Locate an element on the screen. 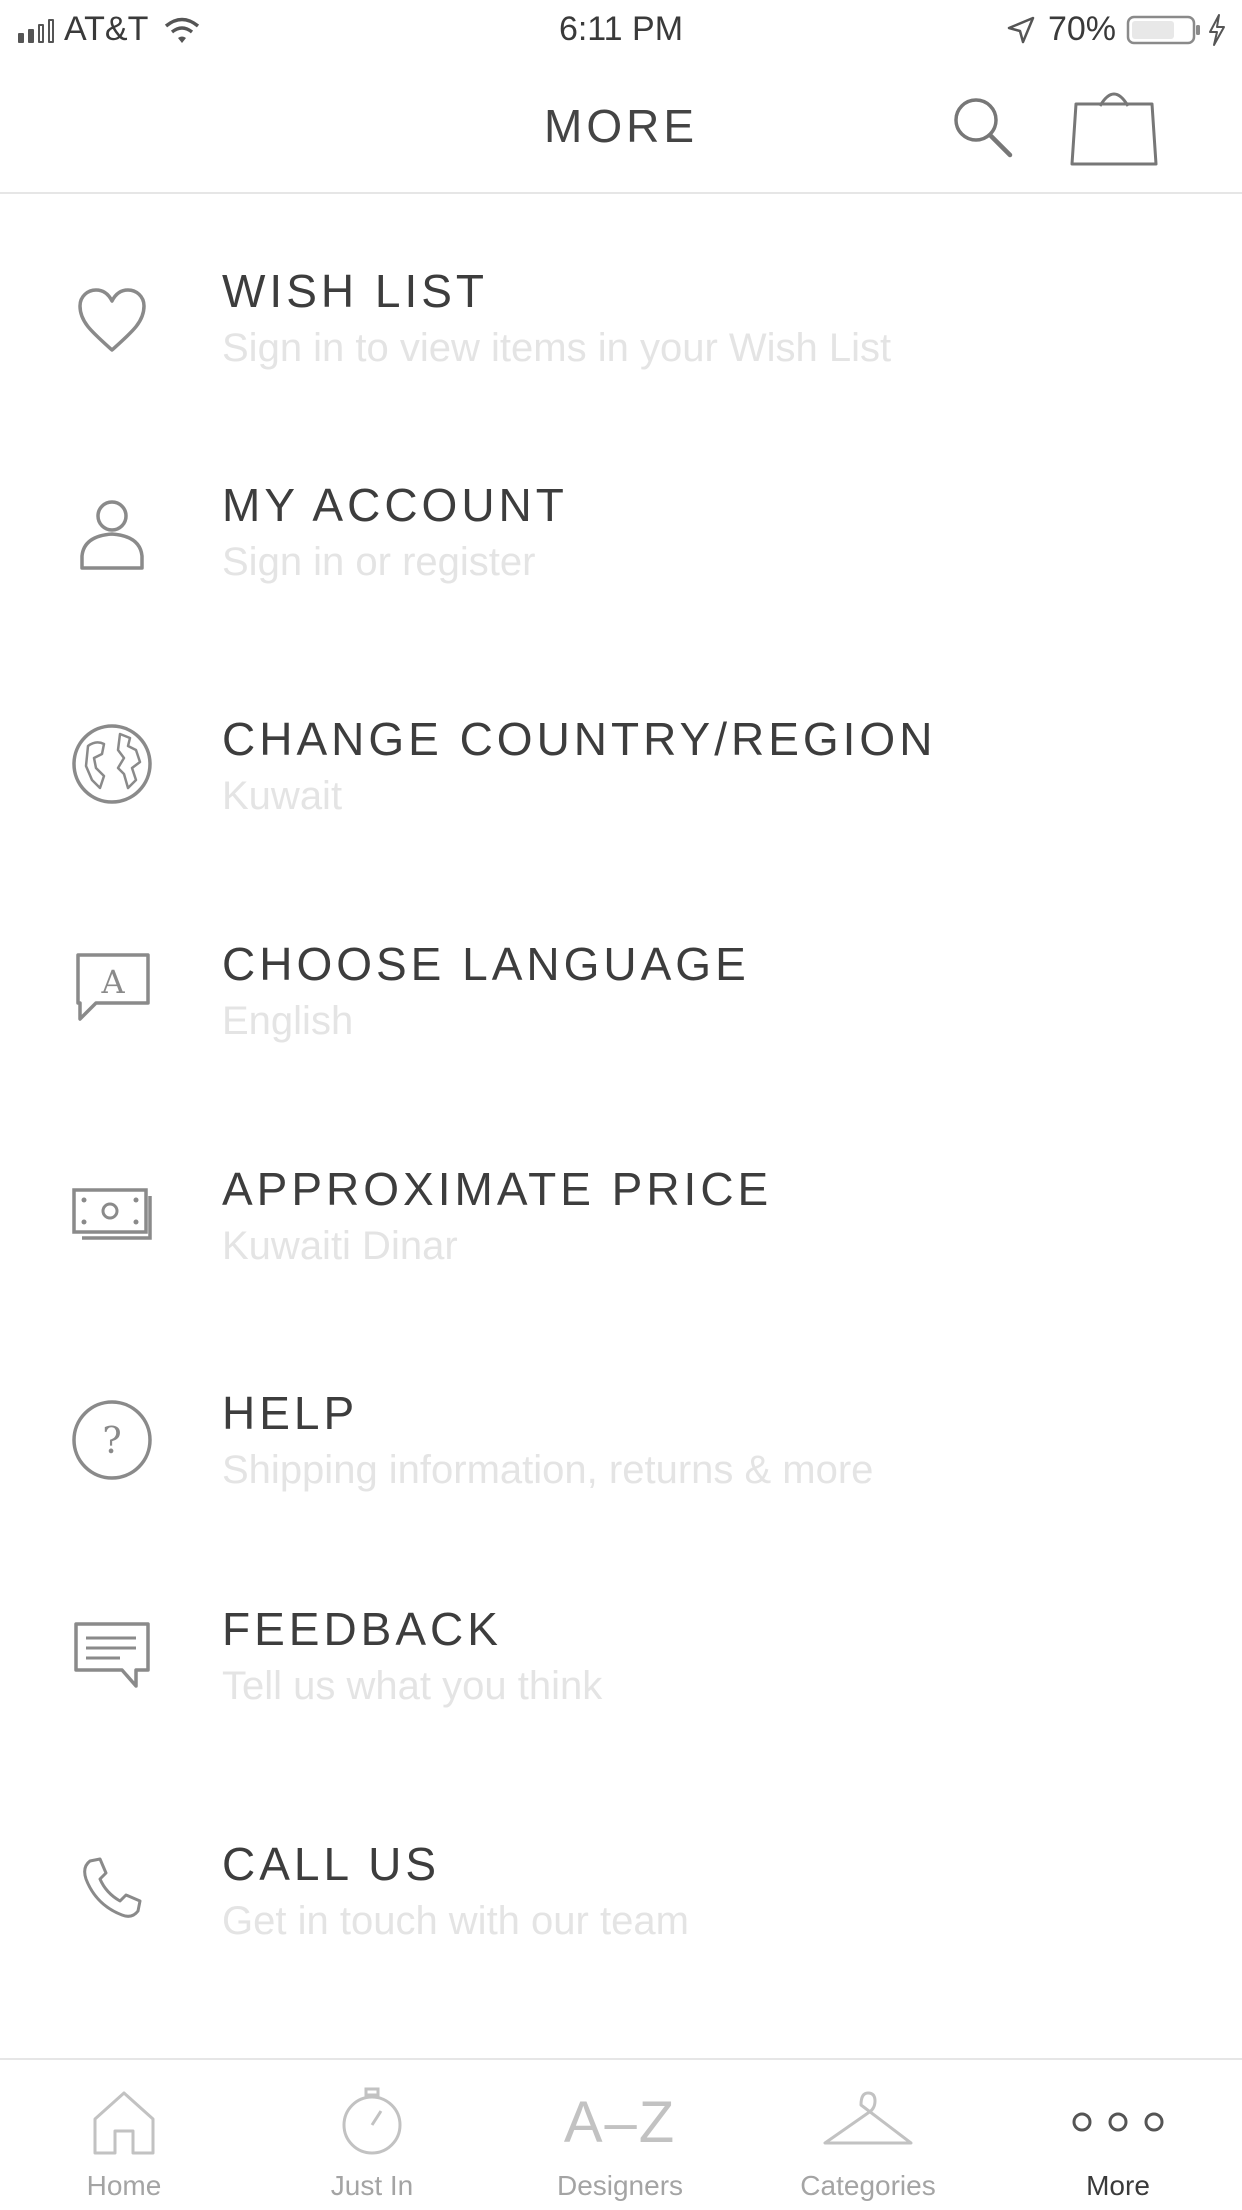 The width and height of the screenshot is (1242, 2210). status-right: 70% is located at coordinates (1117, 29).